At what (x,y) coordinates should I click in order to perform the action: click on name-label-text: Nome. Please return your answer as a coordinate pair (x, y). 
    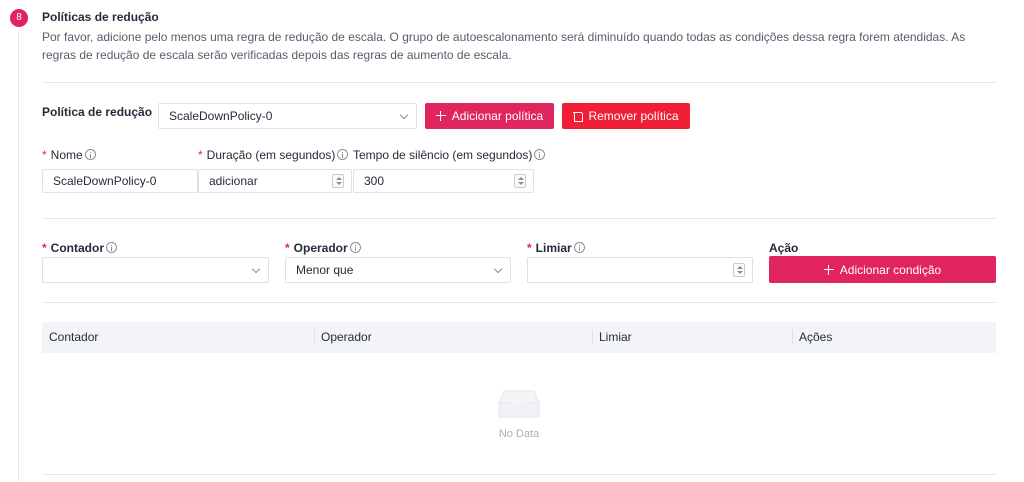
    Looking at the image, I should click on (66, 155).